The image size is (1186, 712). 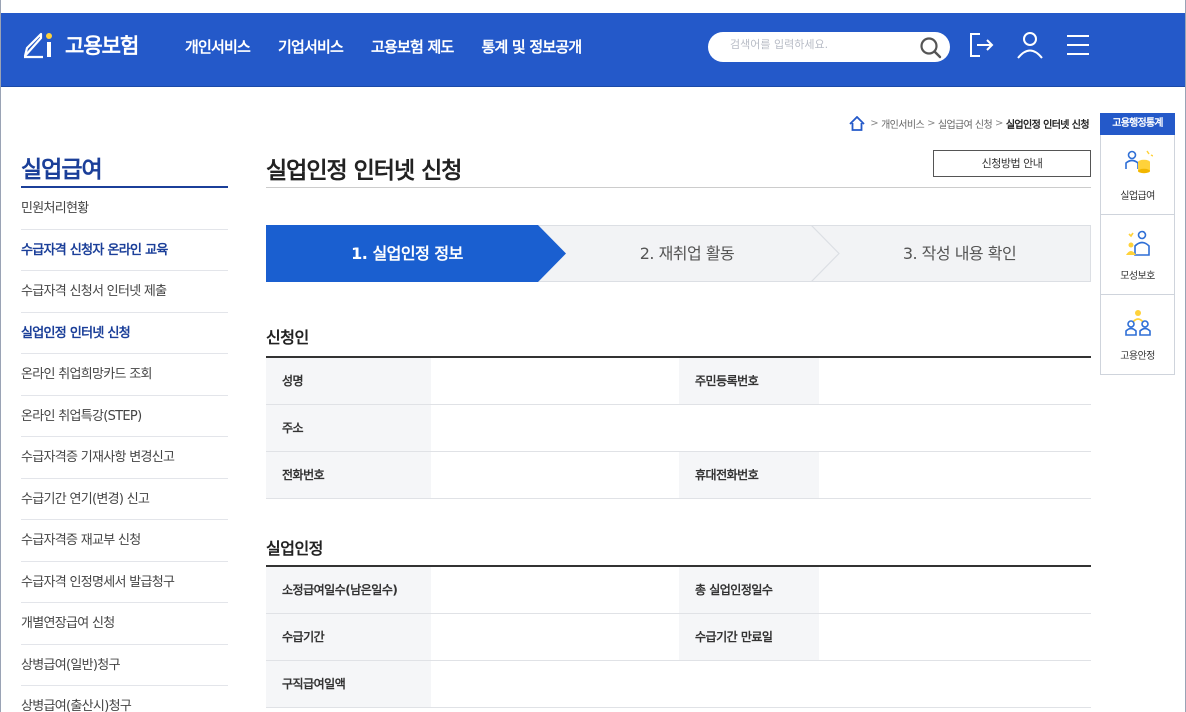 I want to click on value-daily-benefit, so click(x=761, y=684).